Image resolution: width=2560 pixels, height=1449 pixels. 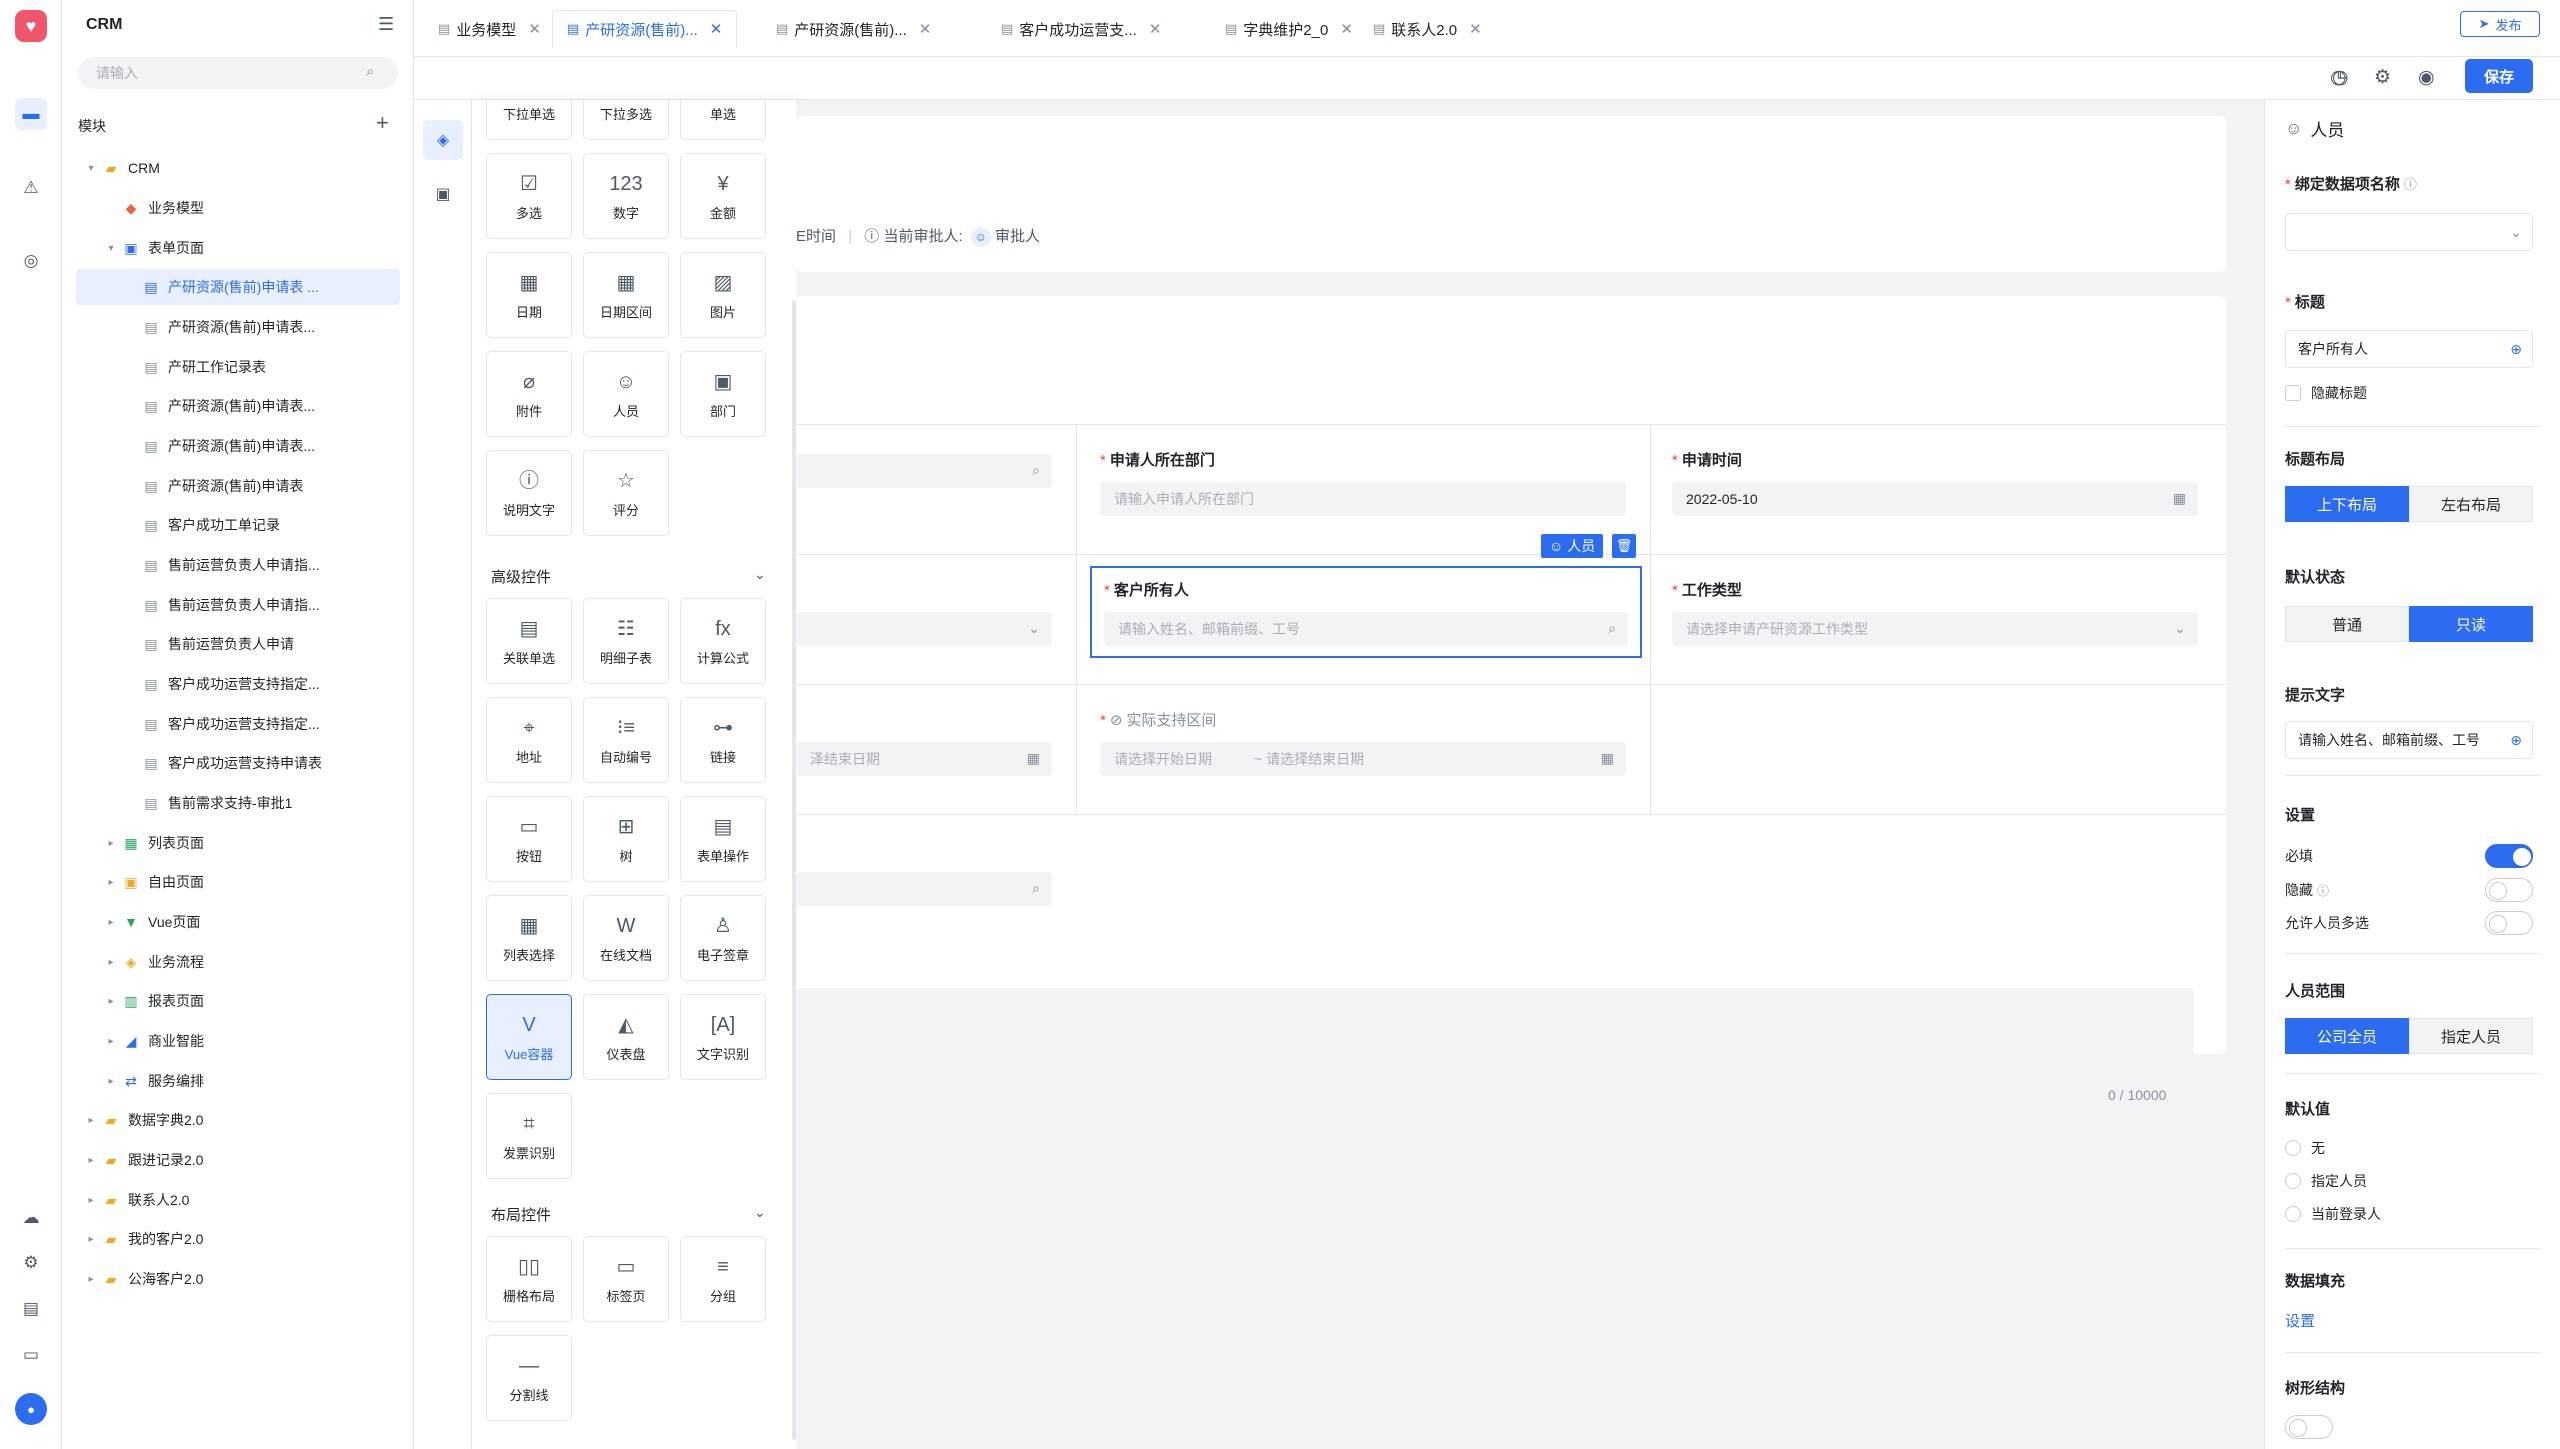 I want to click on palette-item: ▦ 日期, so click(x=529, y=295).